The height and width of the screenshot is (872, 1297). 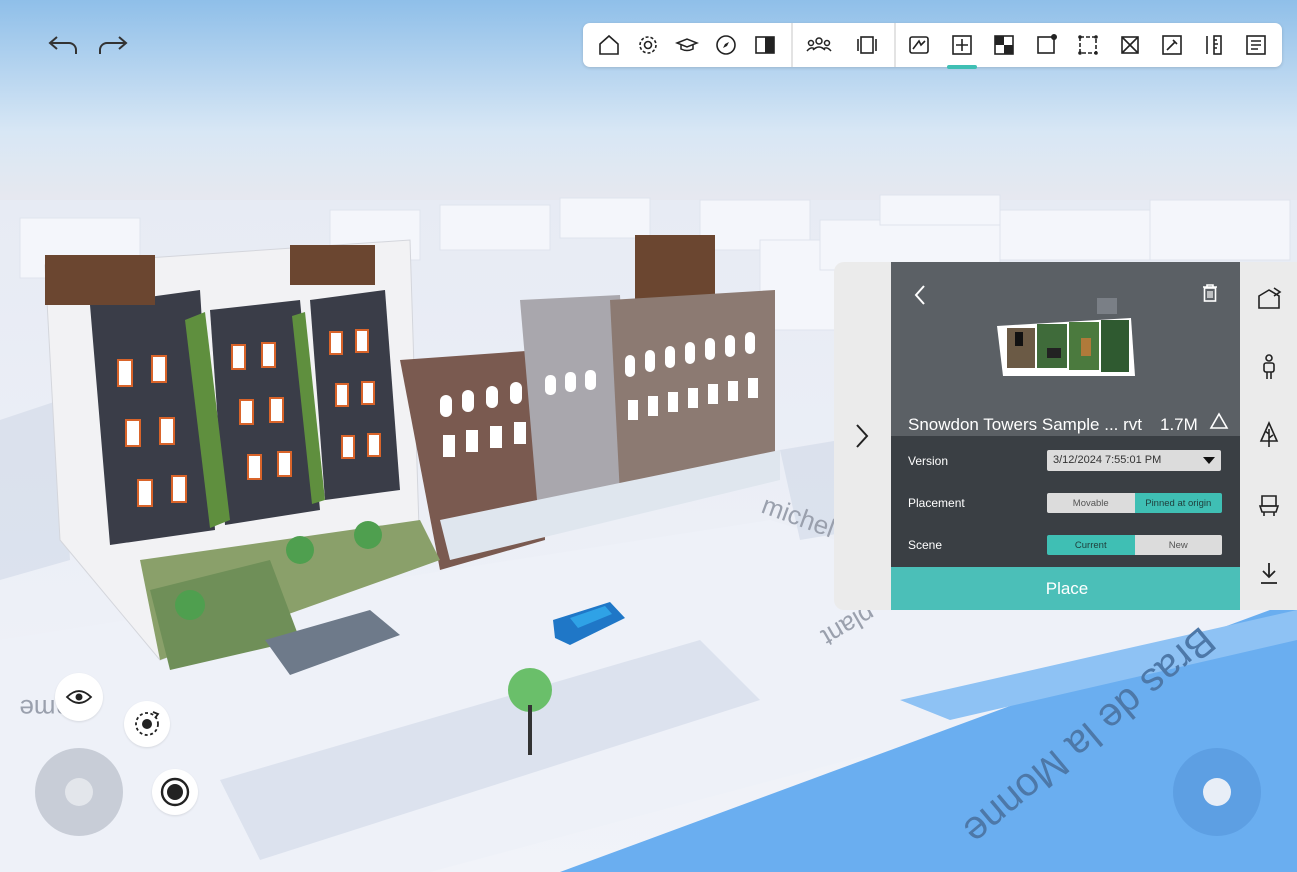 I want to click on tree-icon, so click(x=1269, y=434).